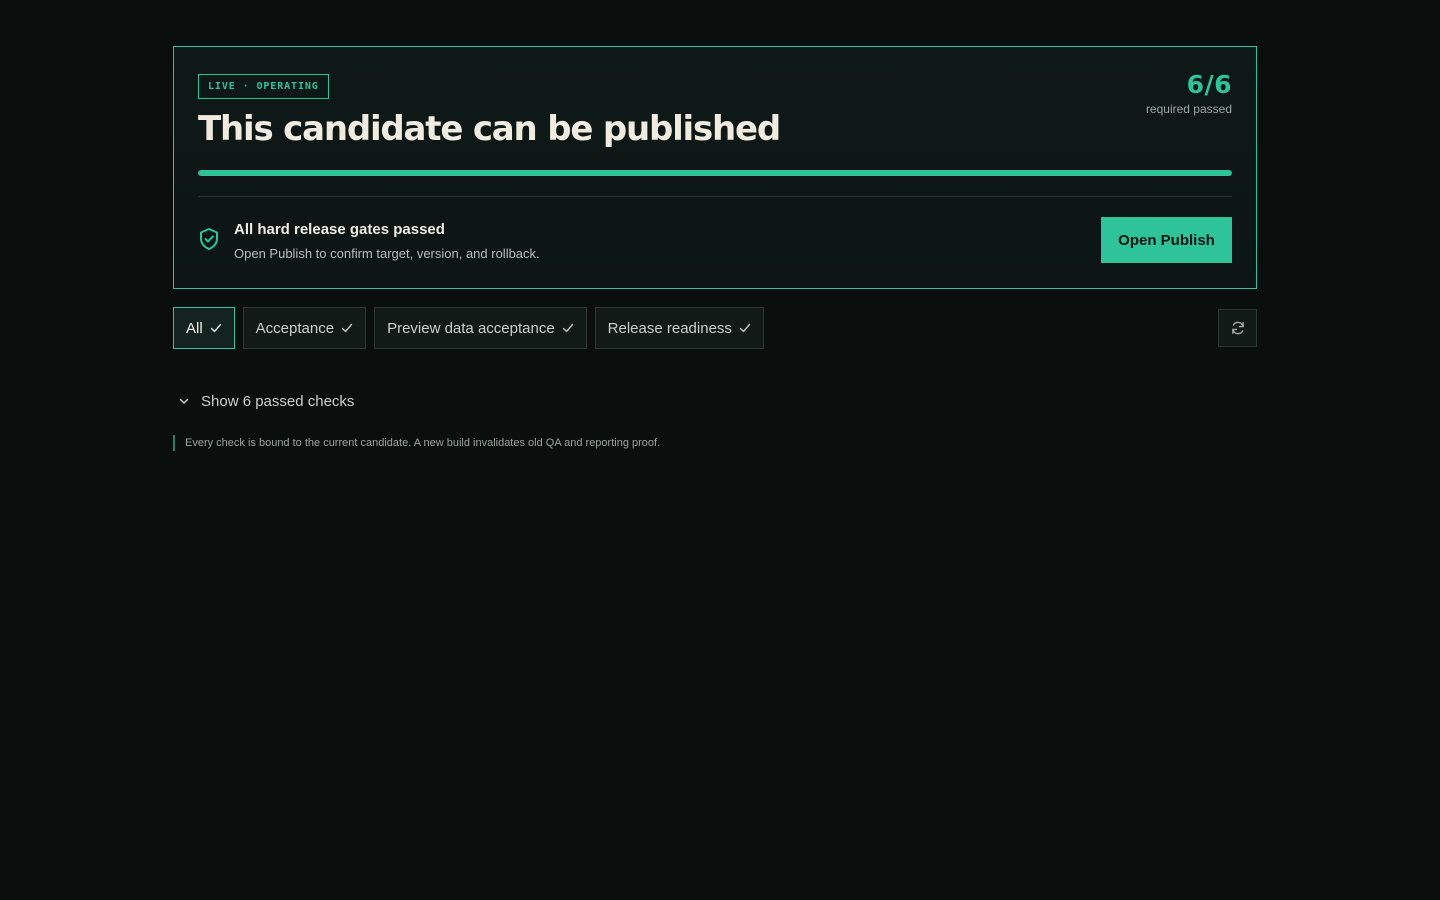  I want to click on show-passed-checks-toggle: Show 6 passed checks, so click(265, 401).